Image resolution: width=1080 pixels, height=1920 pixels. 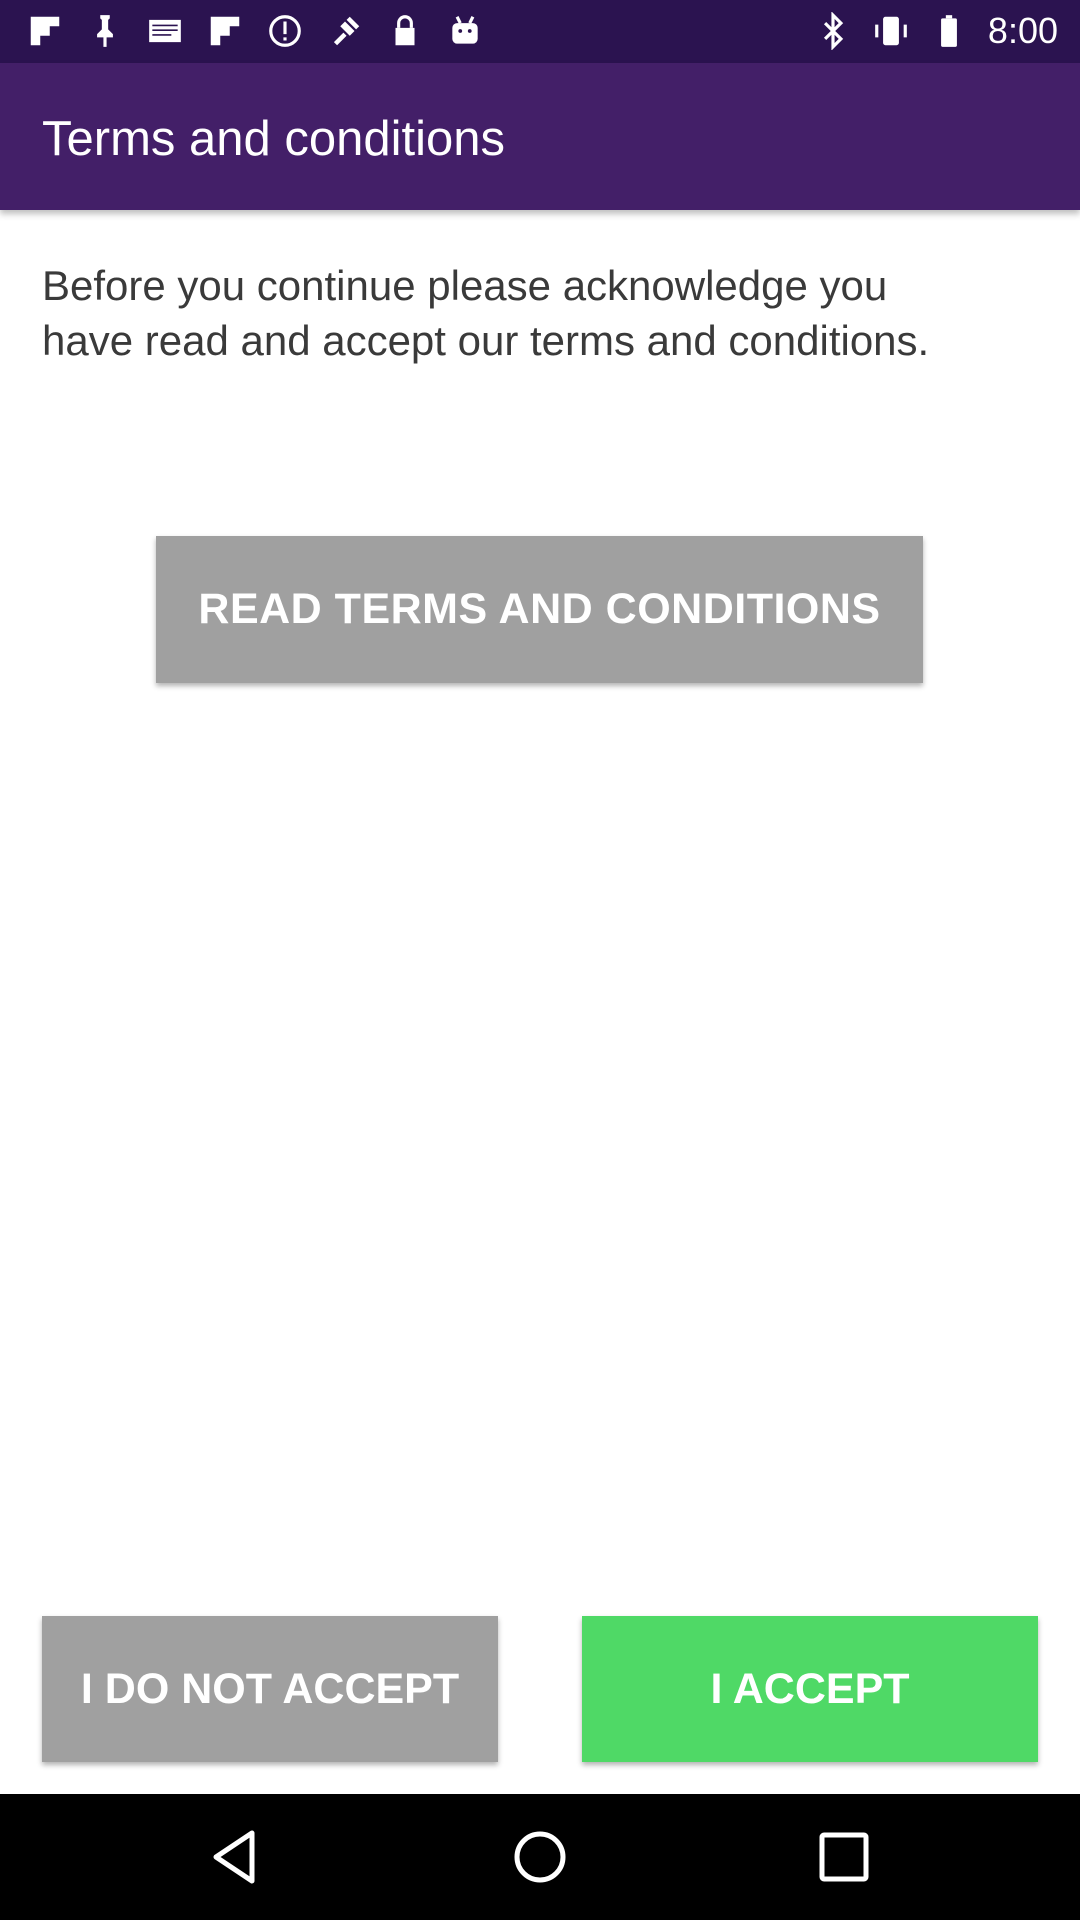 What do you see at coordinates (236, 1857) in the screenshot?
I see `back-icon` at bounding box center [236, 1857].